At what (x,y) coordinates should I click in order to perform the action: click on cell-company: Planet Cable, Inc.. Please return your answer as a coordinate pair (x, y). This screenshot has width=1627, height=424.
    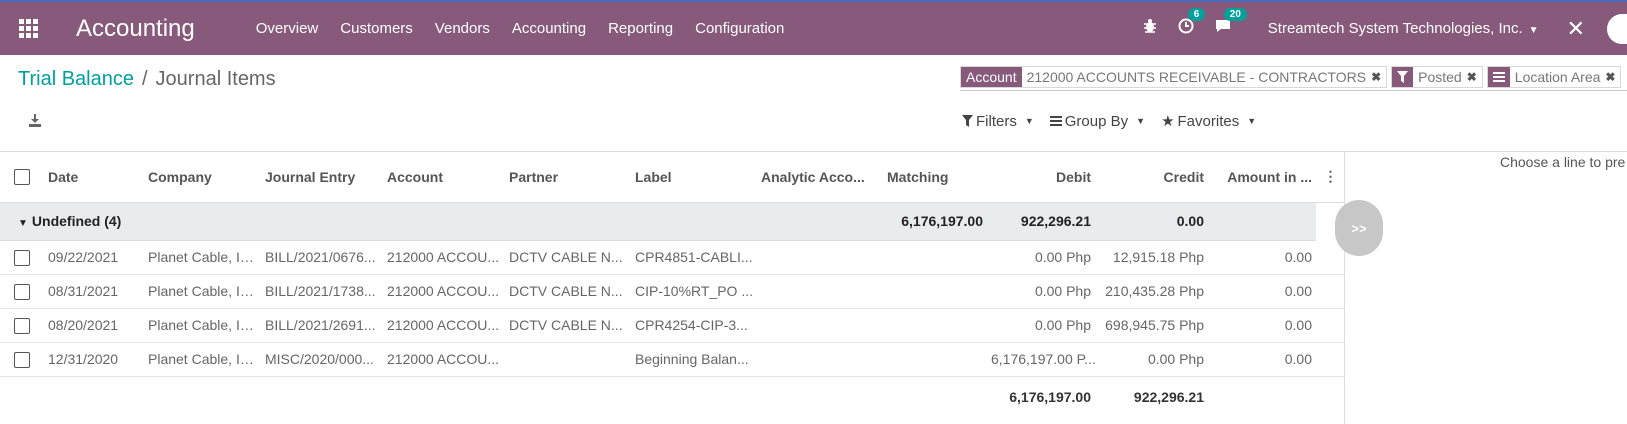
    Looking at the image, I should click on (202, 325).